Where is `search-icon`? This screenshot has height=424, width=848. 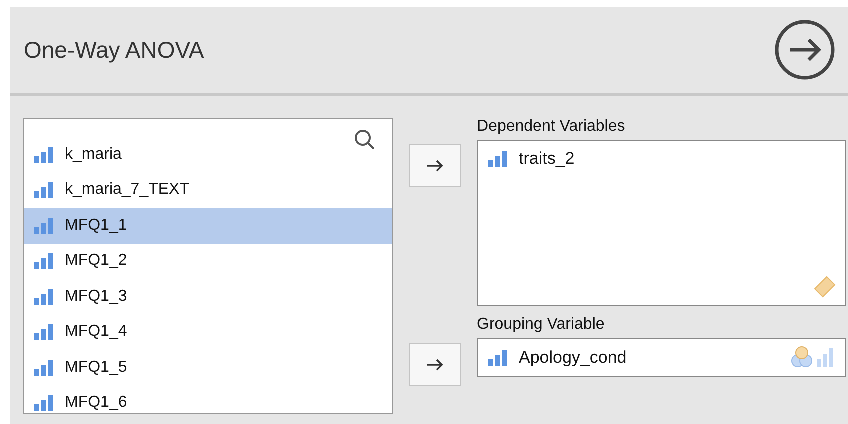
search-icon is located at coordinates (365, 140).